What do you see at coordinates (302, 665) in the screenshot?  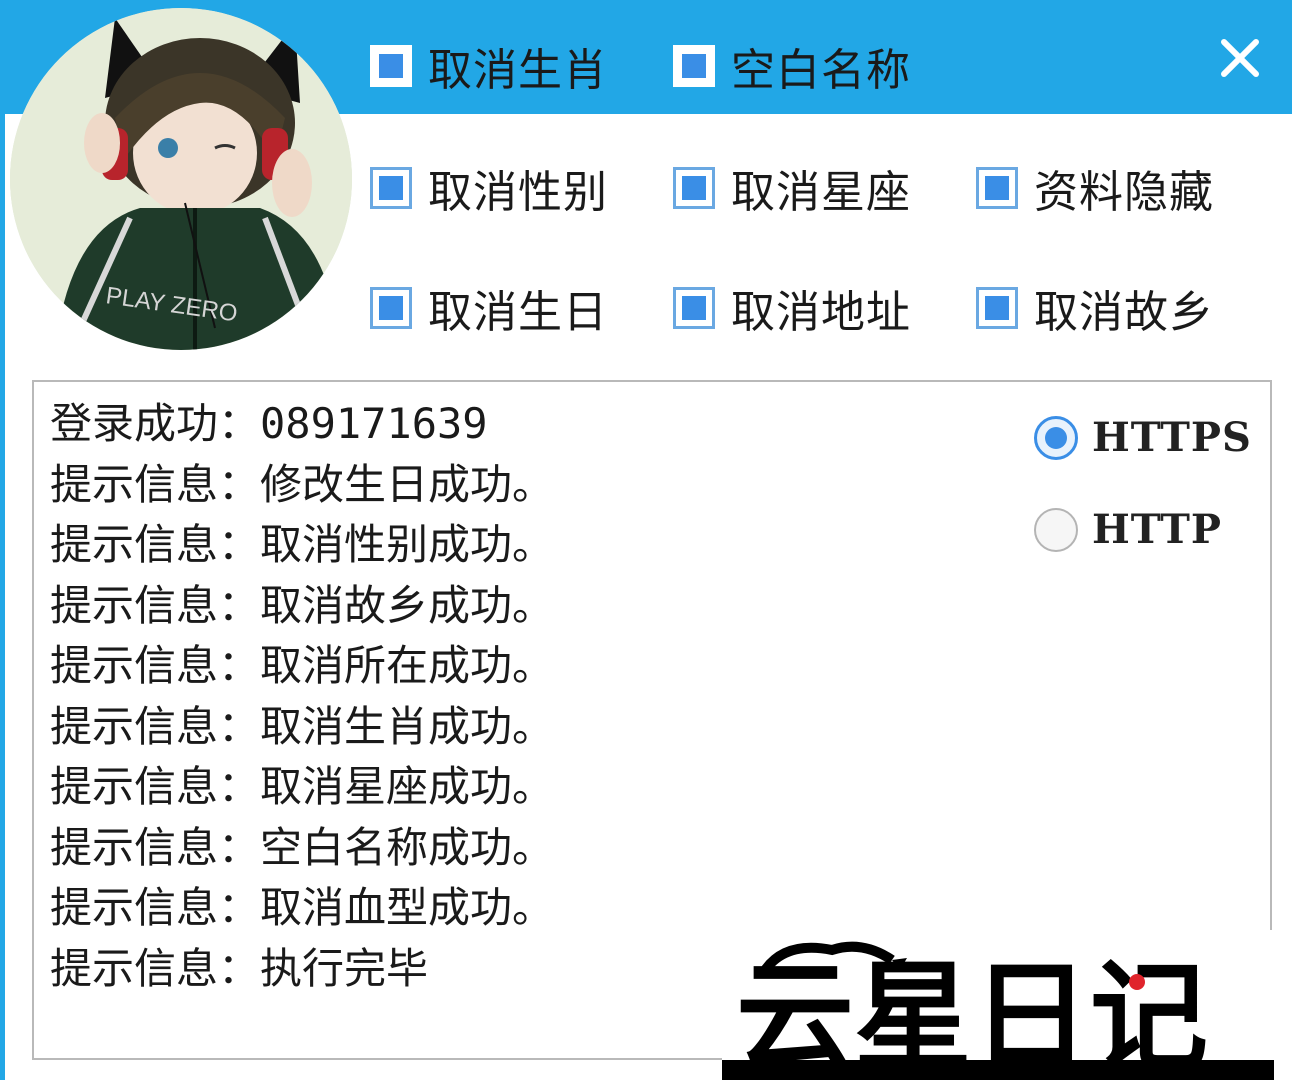 I see `log-line: 提示信息：取消所在成功。` at bounding box center [302, 665].